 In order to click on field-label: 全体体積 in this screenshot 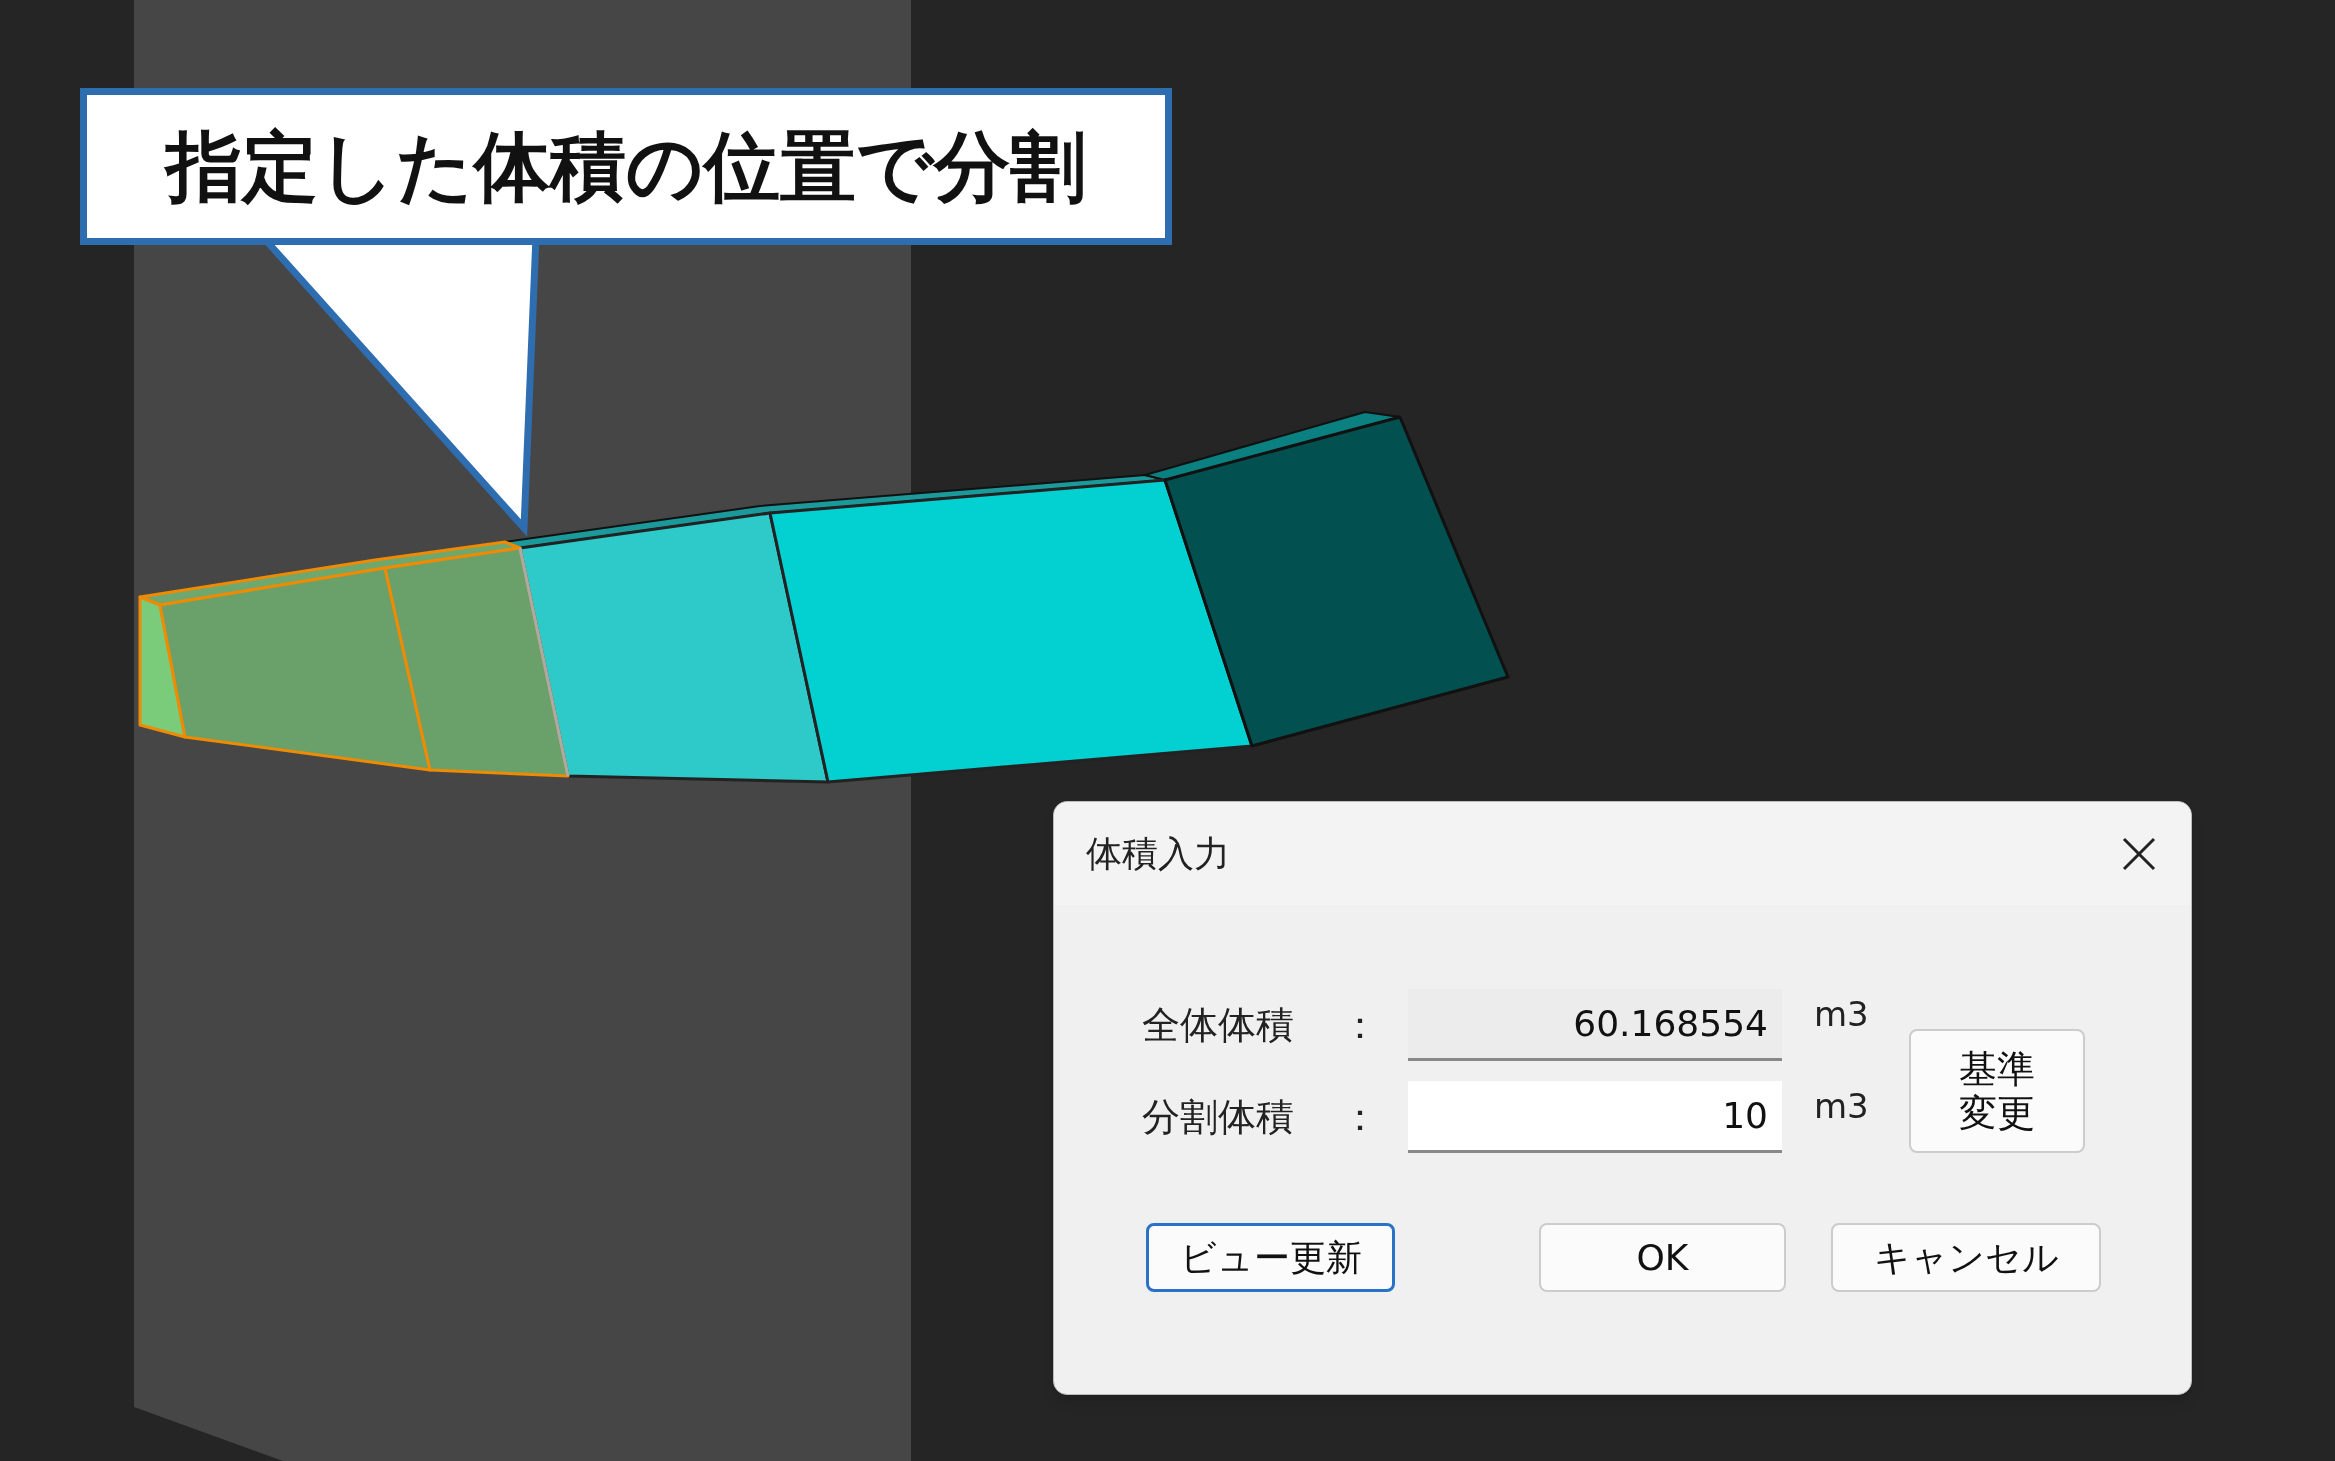, I will do `click(1218, 1025)`.